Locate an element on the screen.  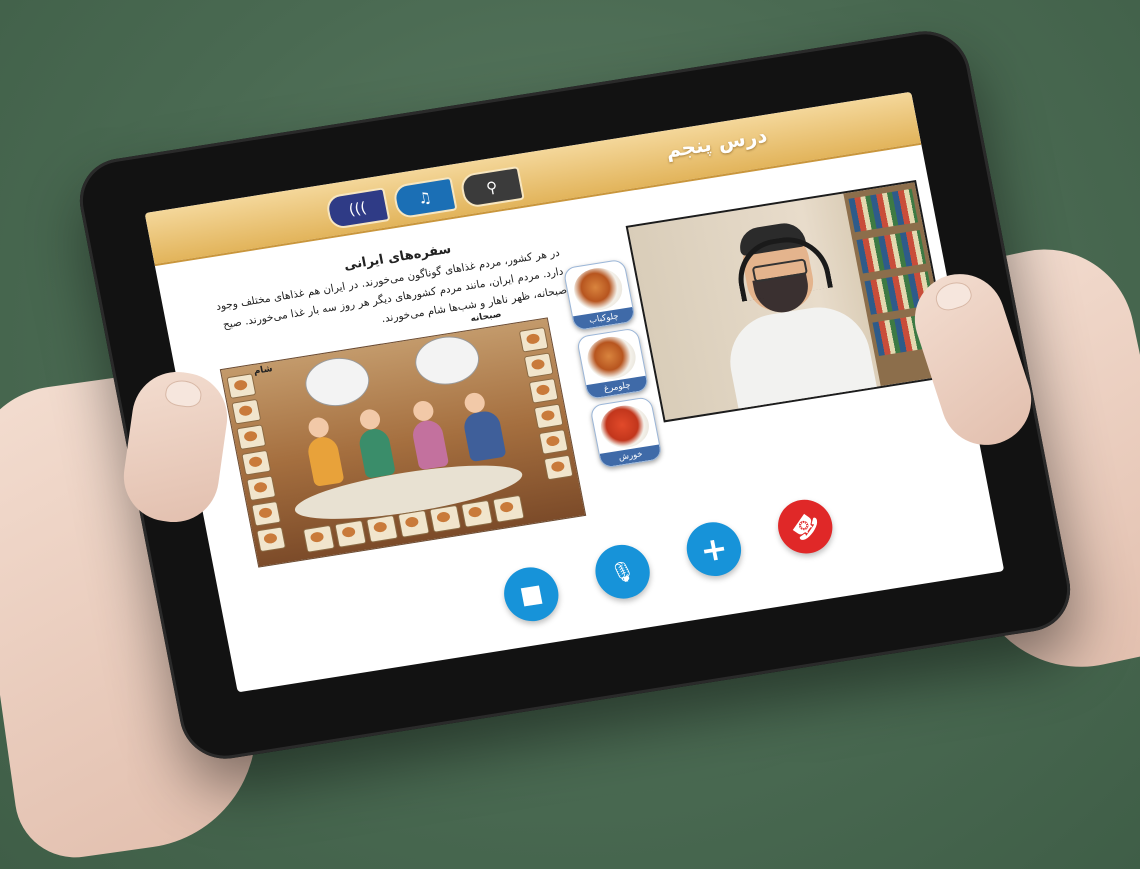
microphone-icon: 🎙 is located at coordinates (622, 571).